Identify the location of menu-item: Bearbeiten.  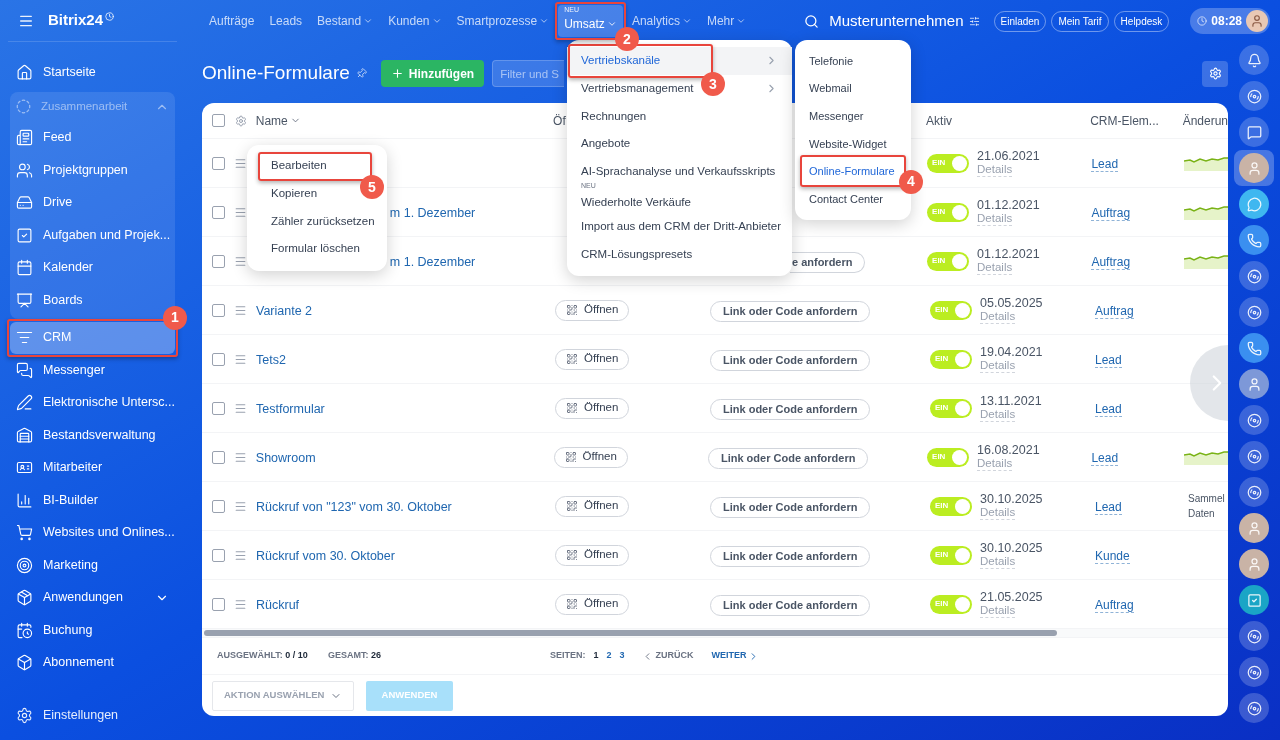
(299, 166).